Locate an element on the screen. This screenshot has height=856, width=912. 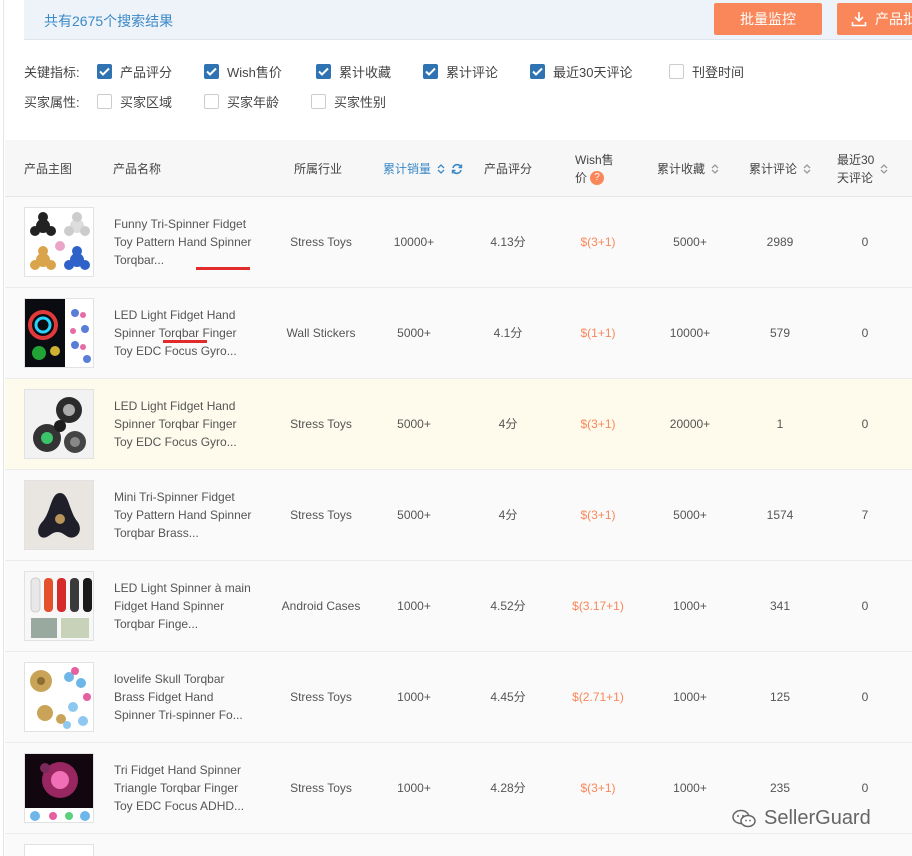
reviews-cell: 579 is located at coordinates (780, 333).